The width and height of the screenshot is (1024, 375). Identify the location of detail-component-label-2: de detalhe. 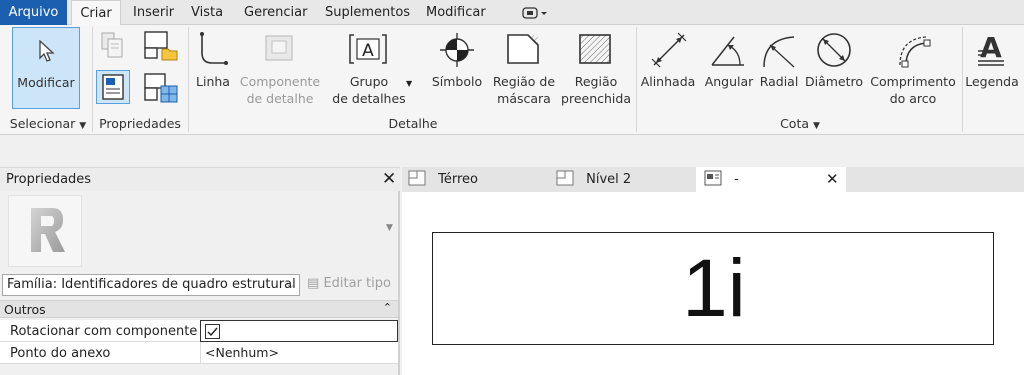
(280, 98).